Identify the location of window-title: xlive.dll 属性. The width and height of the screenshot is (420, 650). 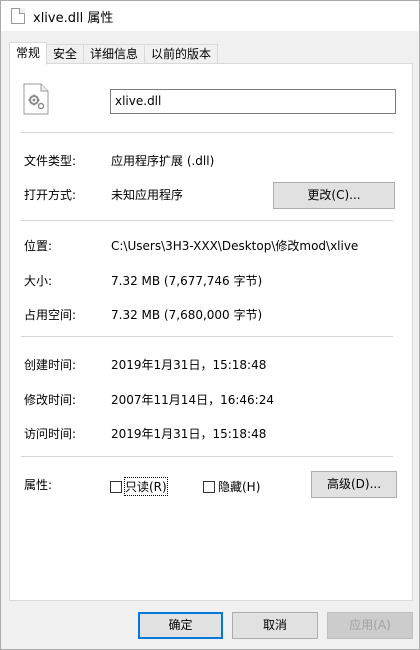
(73, 18).